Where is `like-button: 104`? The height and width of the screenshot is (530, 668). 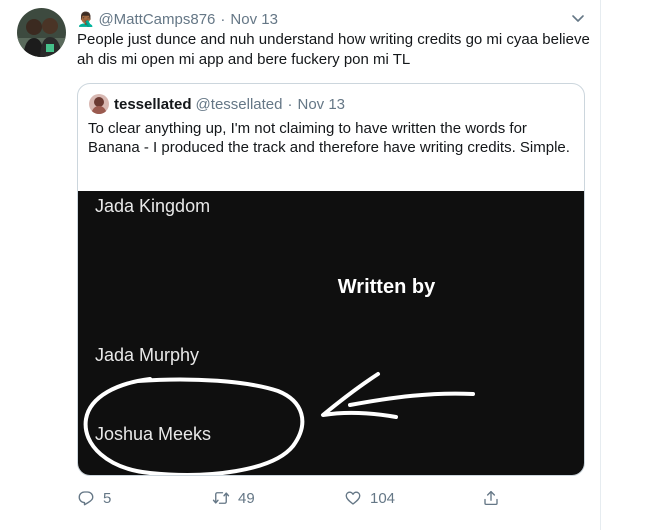
like-button: 104 is located at coordinates (369, 498).